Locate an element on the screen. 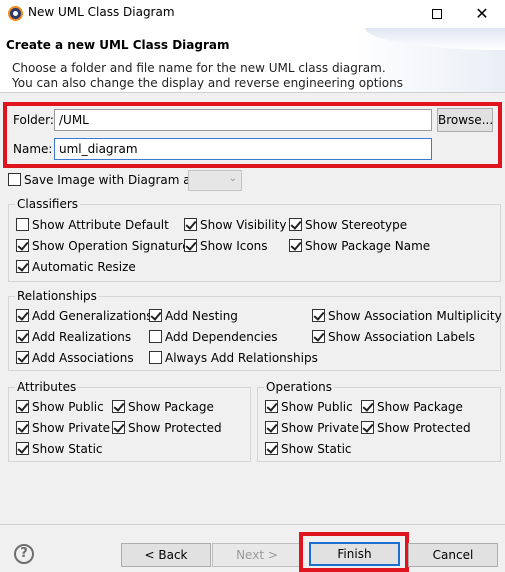 The height and width of the screenshot is (572, 505). banner-decoration is located at coordinates (435, 39).